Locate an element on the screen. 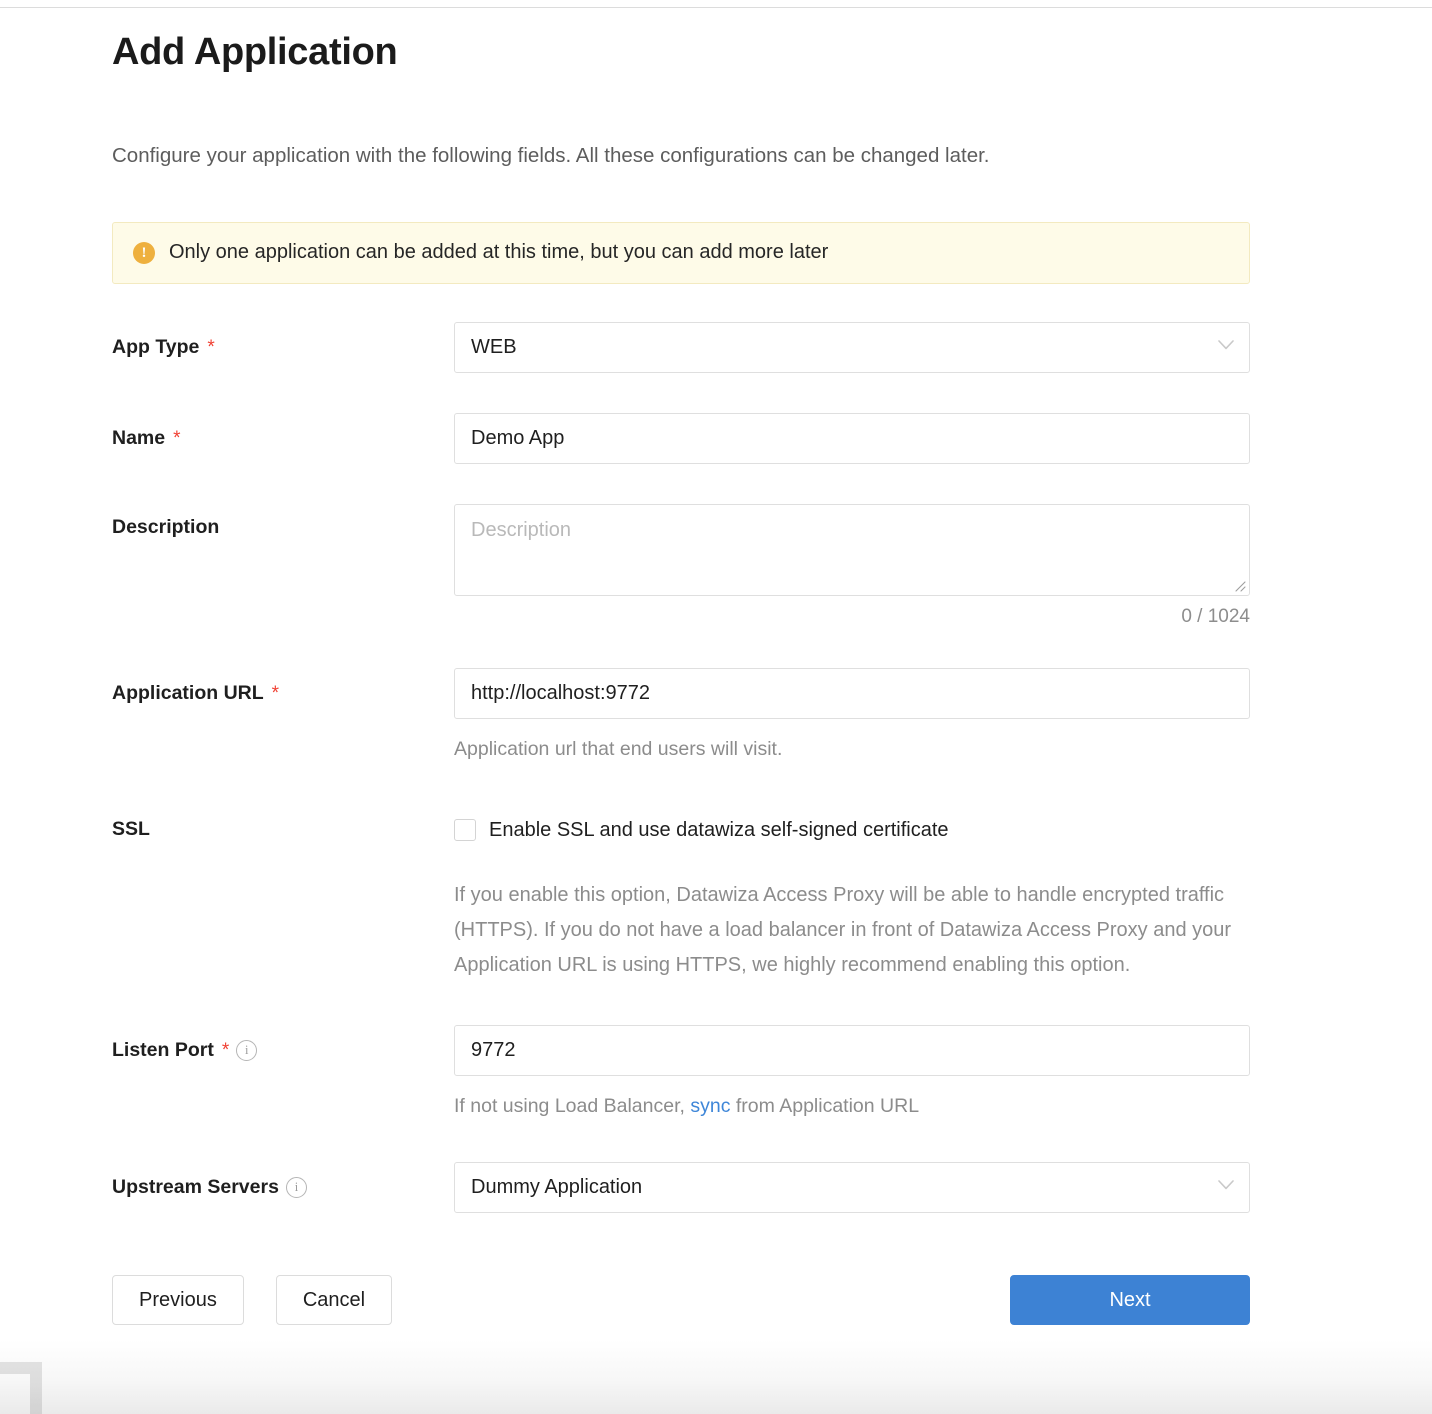  description-field: 0 / 1024 is located at coordinates (887, 566).